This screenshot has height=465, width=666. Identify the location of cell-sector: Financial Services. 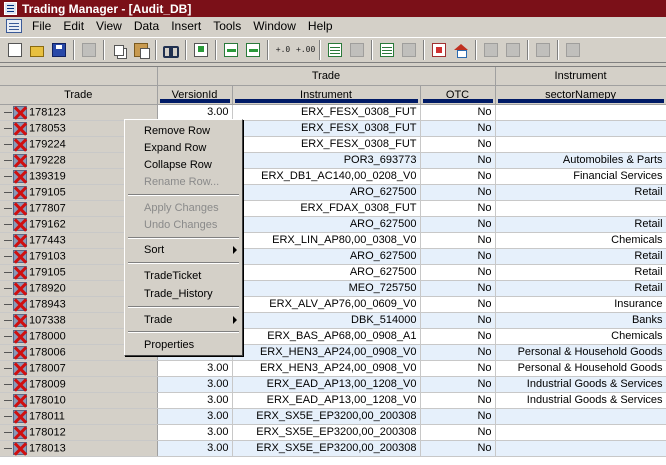
(580, 176).